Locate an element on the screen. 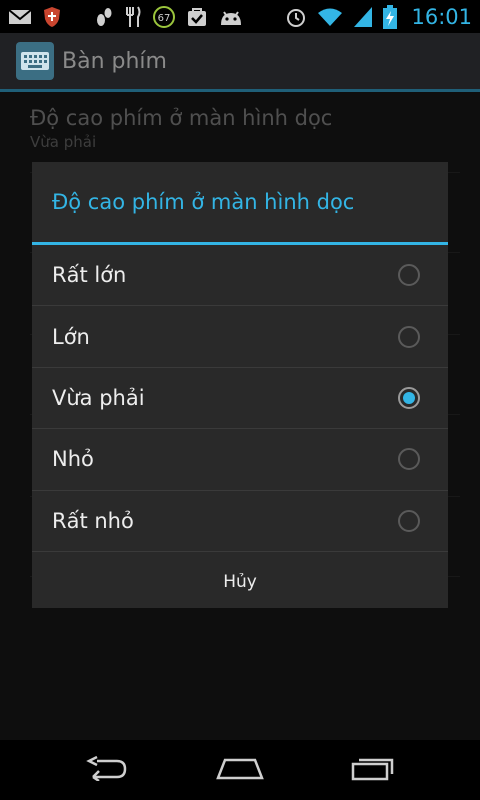 The image size is (480, 800). option-very-small: Rất nhỏ is located at coordinates (240, 521).